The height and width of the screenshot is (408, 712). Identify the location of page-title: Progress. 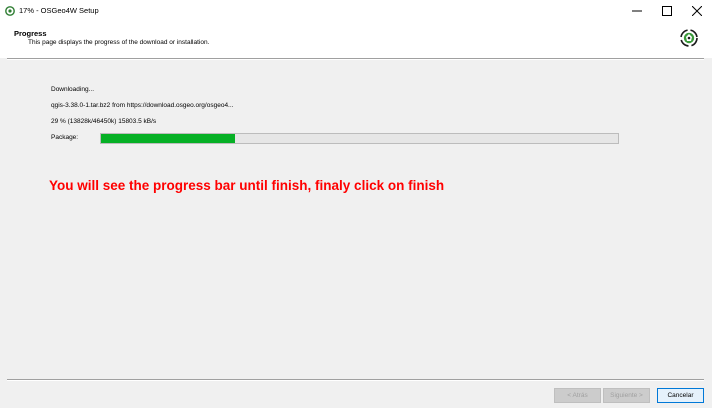
(30, 33).